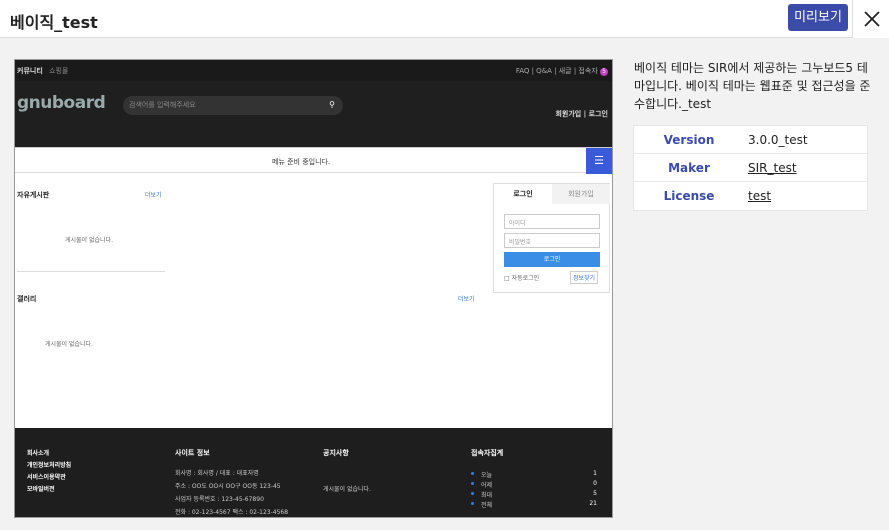 The image size is (889, 530). What do you see at coordinates (332, 104) in the screenshot?
I see `search-icon: ⚲` at bounding box center [332, 104].